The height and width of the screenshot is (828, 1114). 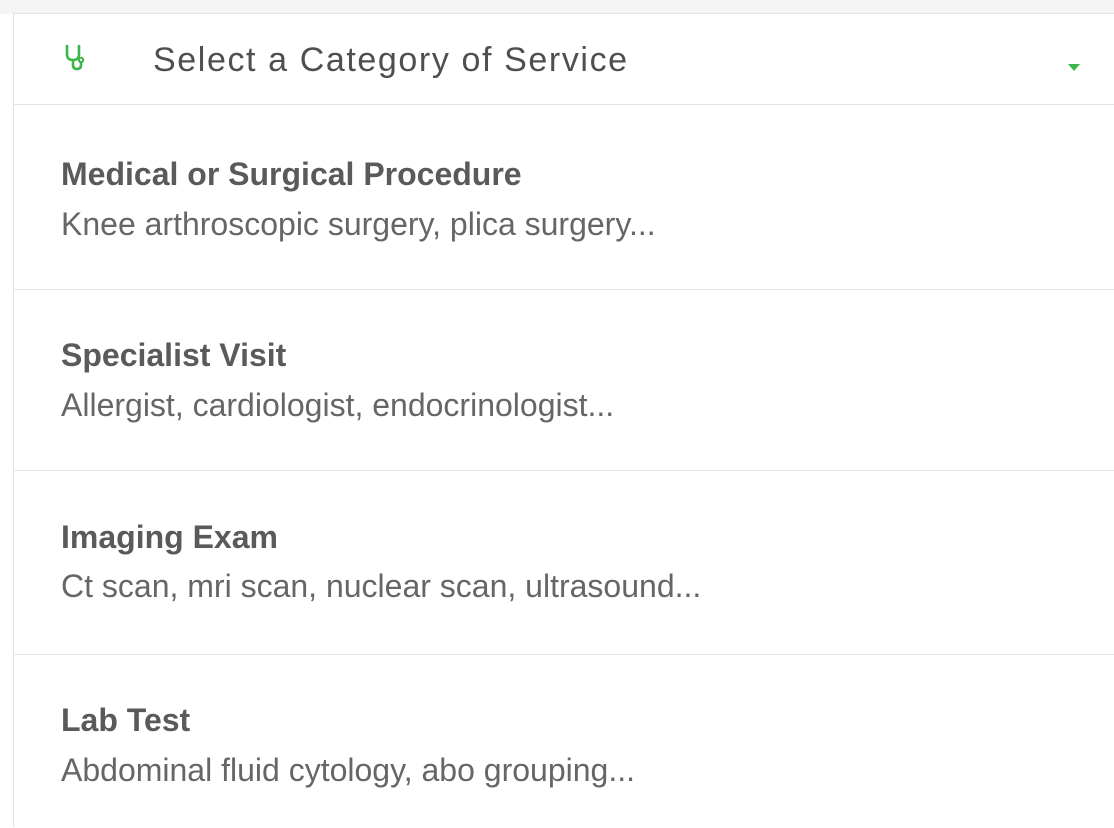 I want to click on category-select: Select a Category of Service, so click(x=564, y=59).